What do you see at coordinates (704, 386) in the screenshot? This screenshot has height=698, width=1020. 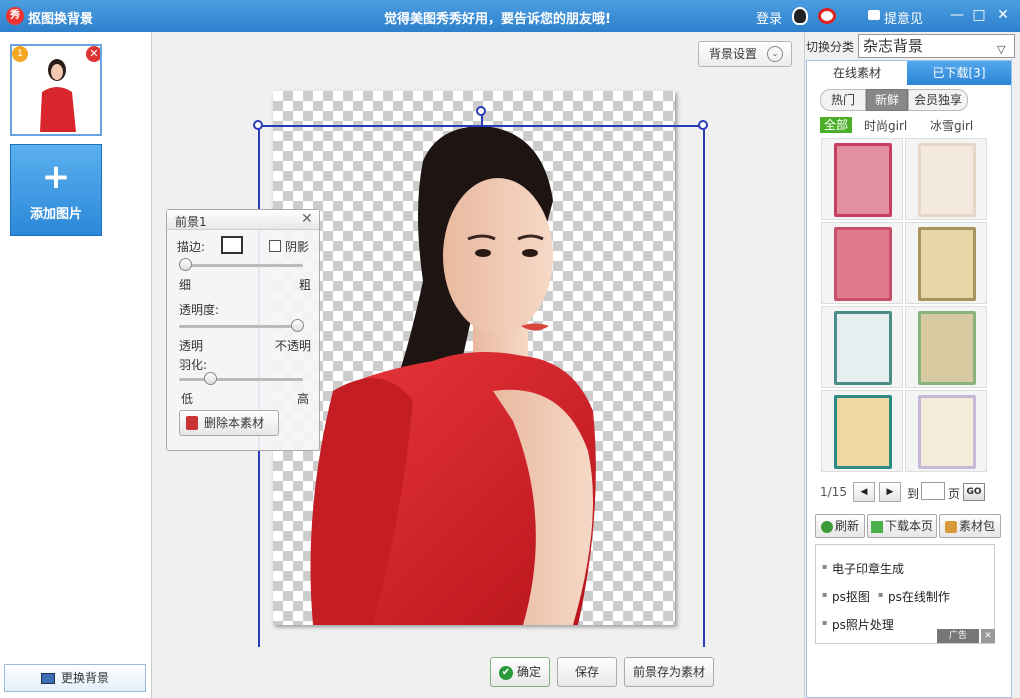 I see `selection-right-edge` at bounding box center [704, 386].